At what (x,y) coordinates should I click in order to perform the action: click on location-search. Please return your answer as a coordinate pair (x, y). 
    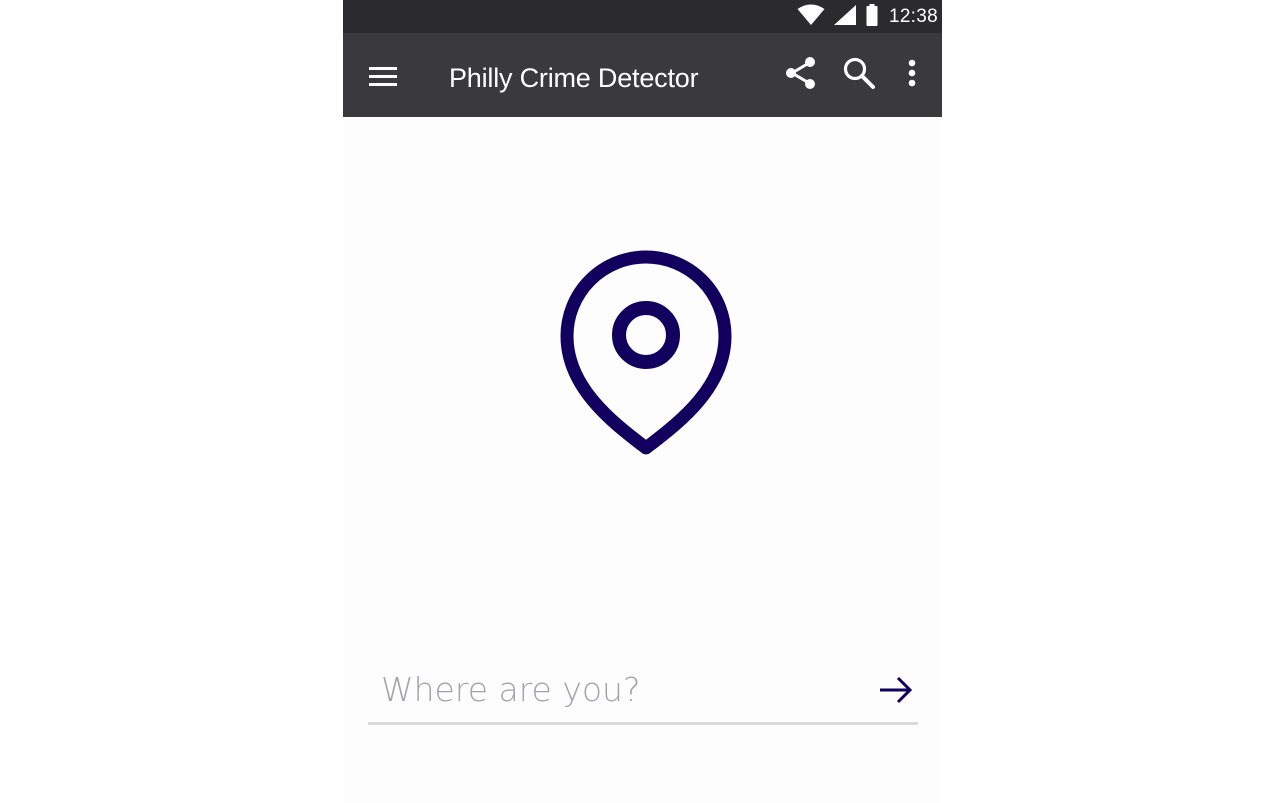
    Looking at the image, I should click on (643, 693).